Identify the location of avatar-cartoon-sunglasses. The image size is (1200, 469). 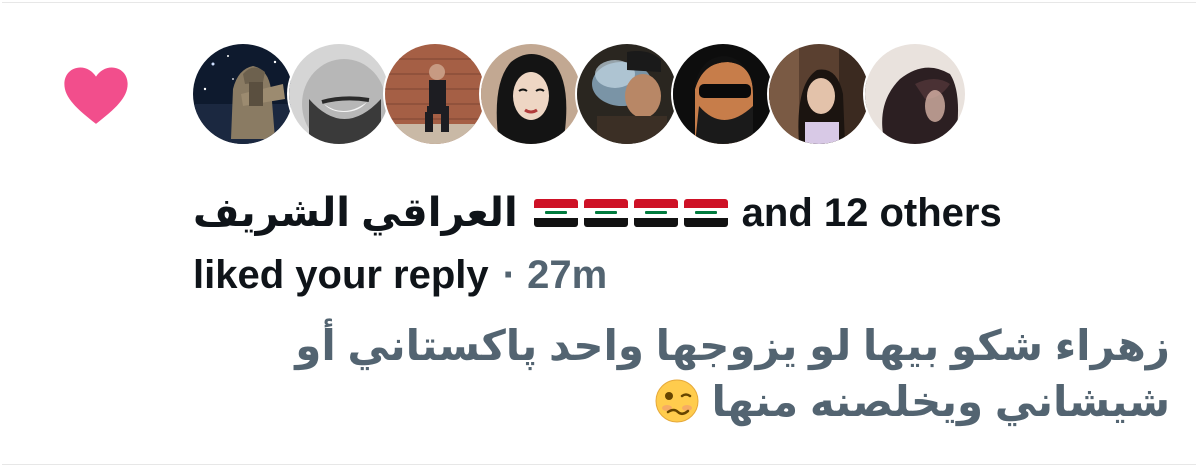
(723, 94).